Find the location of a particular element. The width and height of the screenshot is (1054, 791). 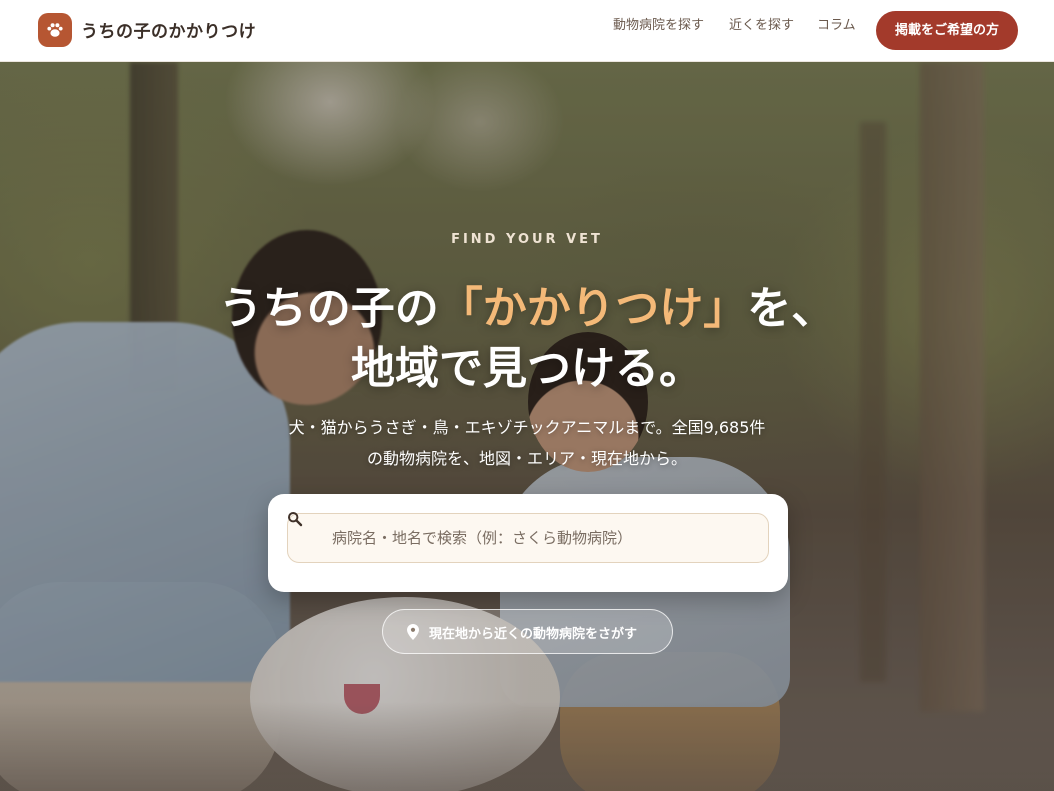

nav-find-hospital: 動物病院を探す is located at coordinates (658, 23).